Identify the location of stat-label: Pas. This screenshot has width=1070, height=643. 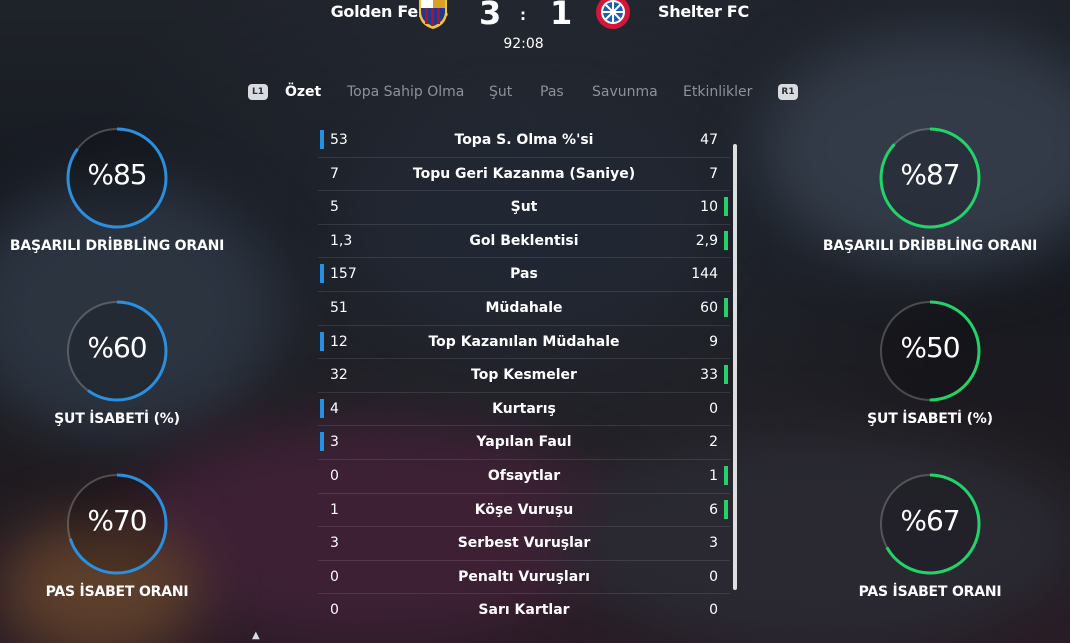
(524, 274).